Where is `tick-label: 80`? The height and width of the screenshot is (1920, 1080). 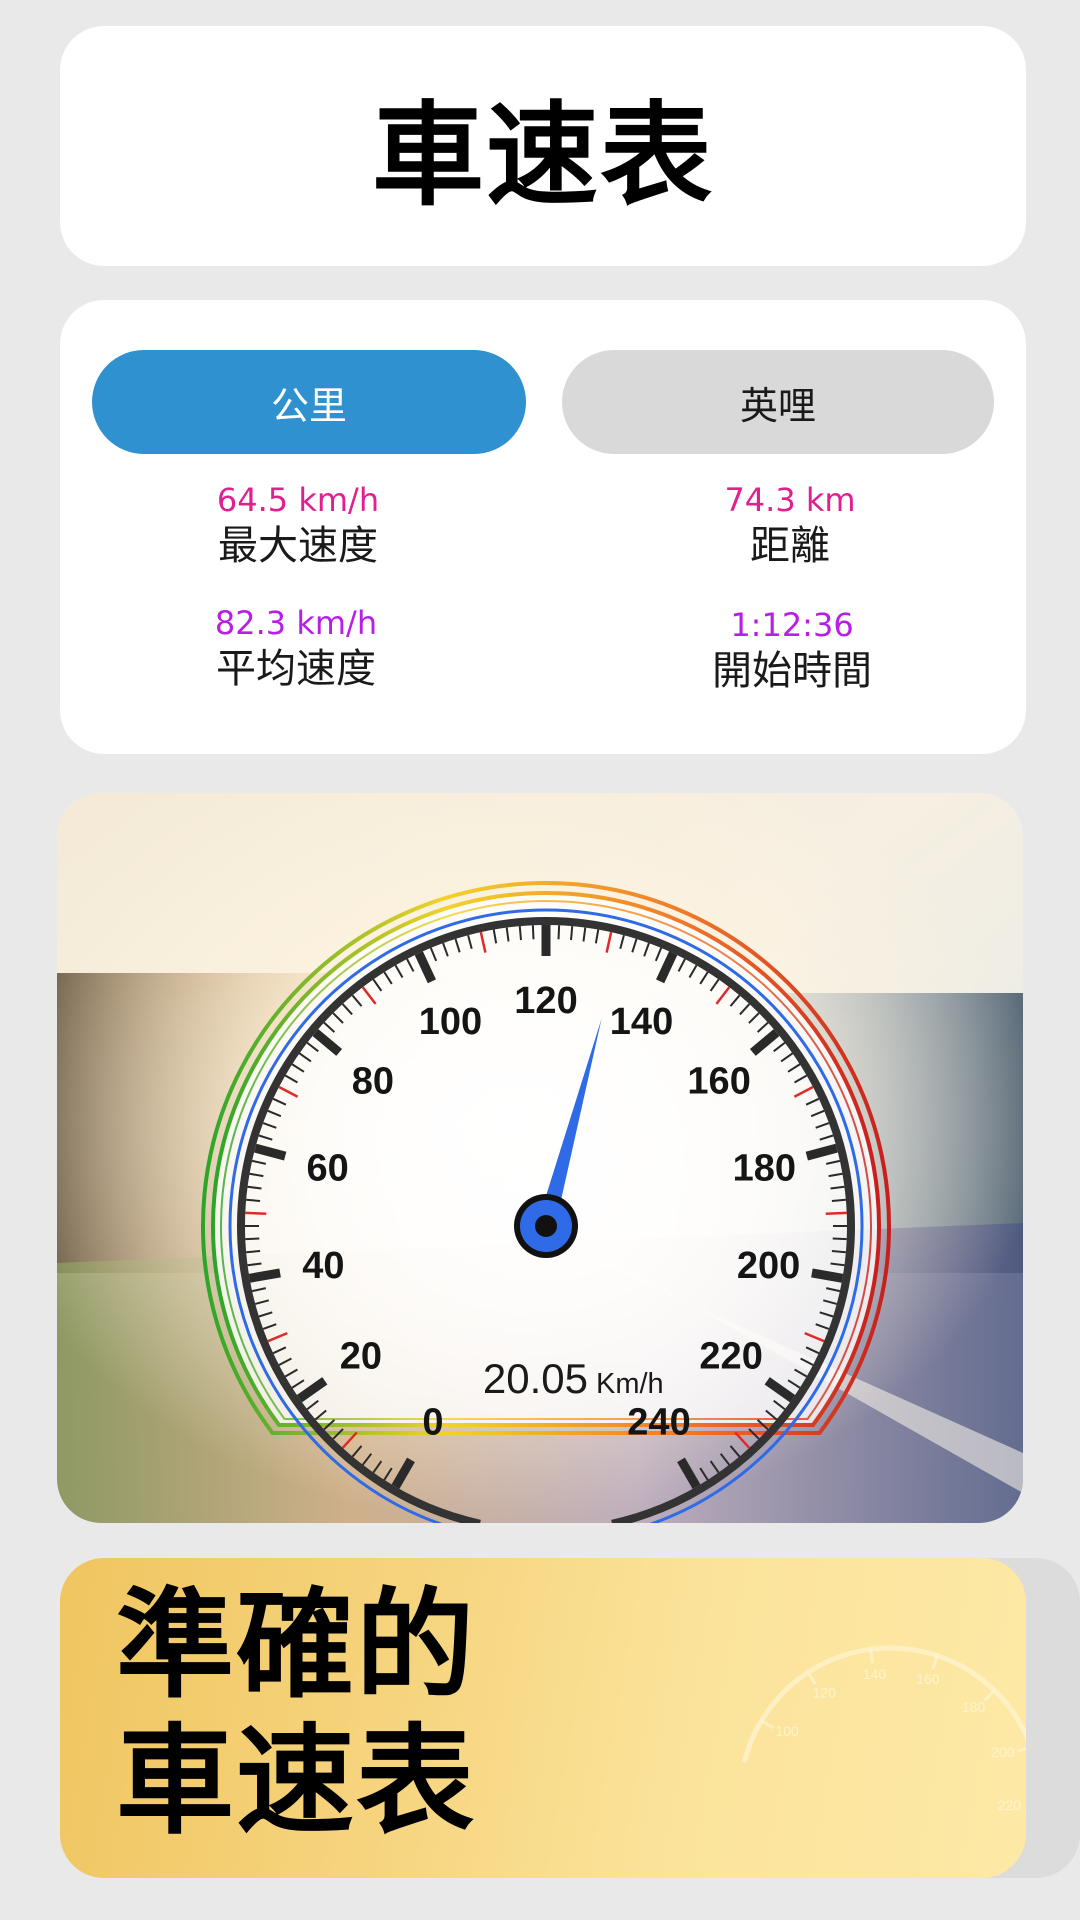
tick-label: 80 is located at coordinates (373, 1082).